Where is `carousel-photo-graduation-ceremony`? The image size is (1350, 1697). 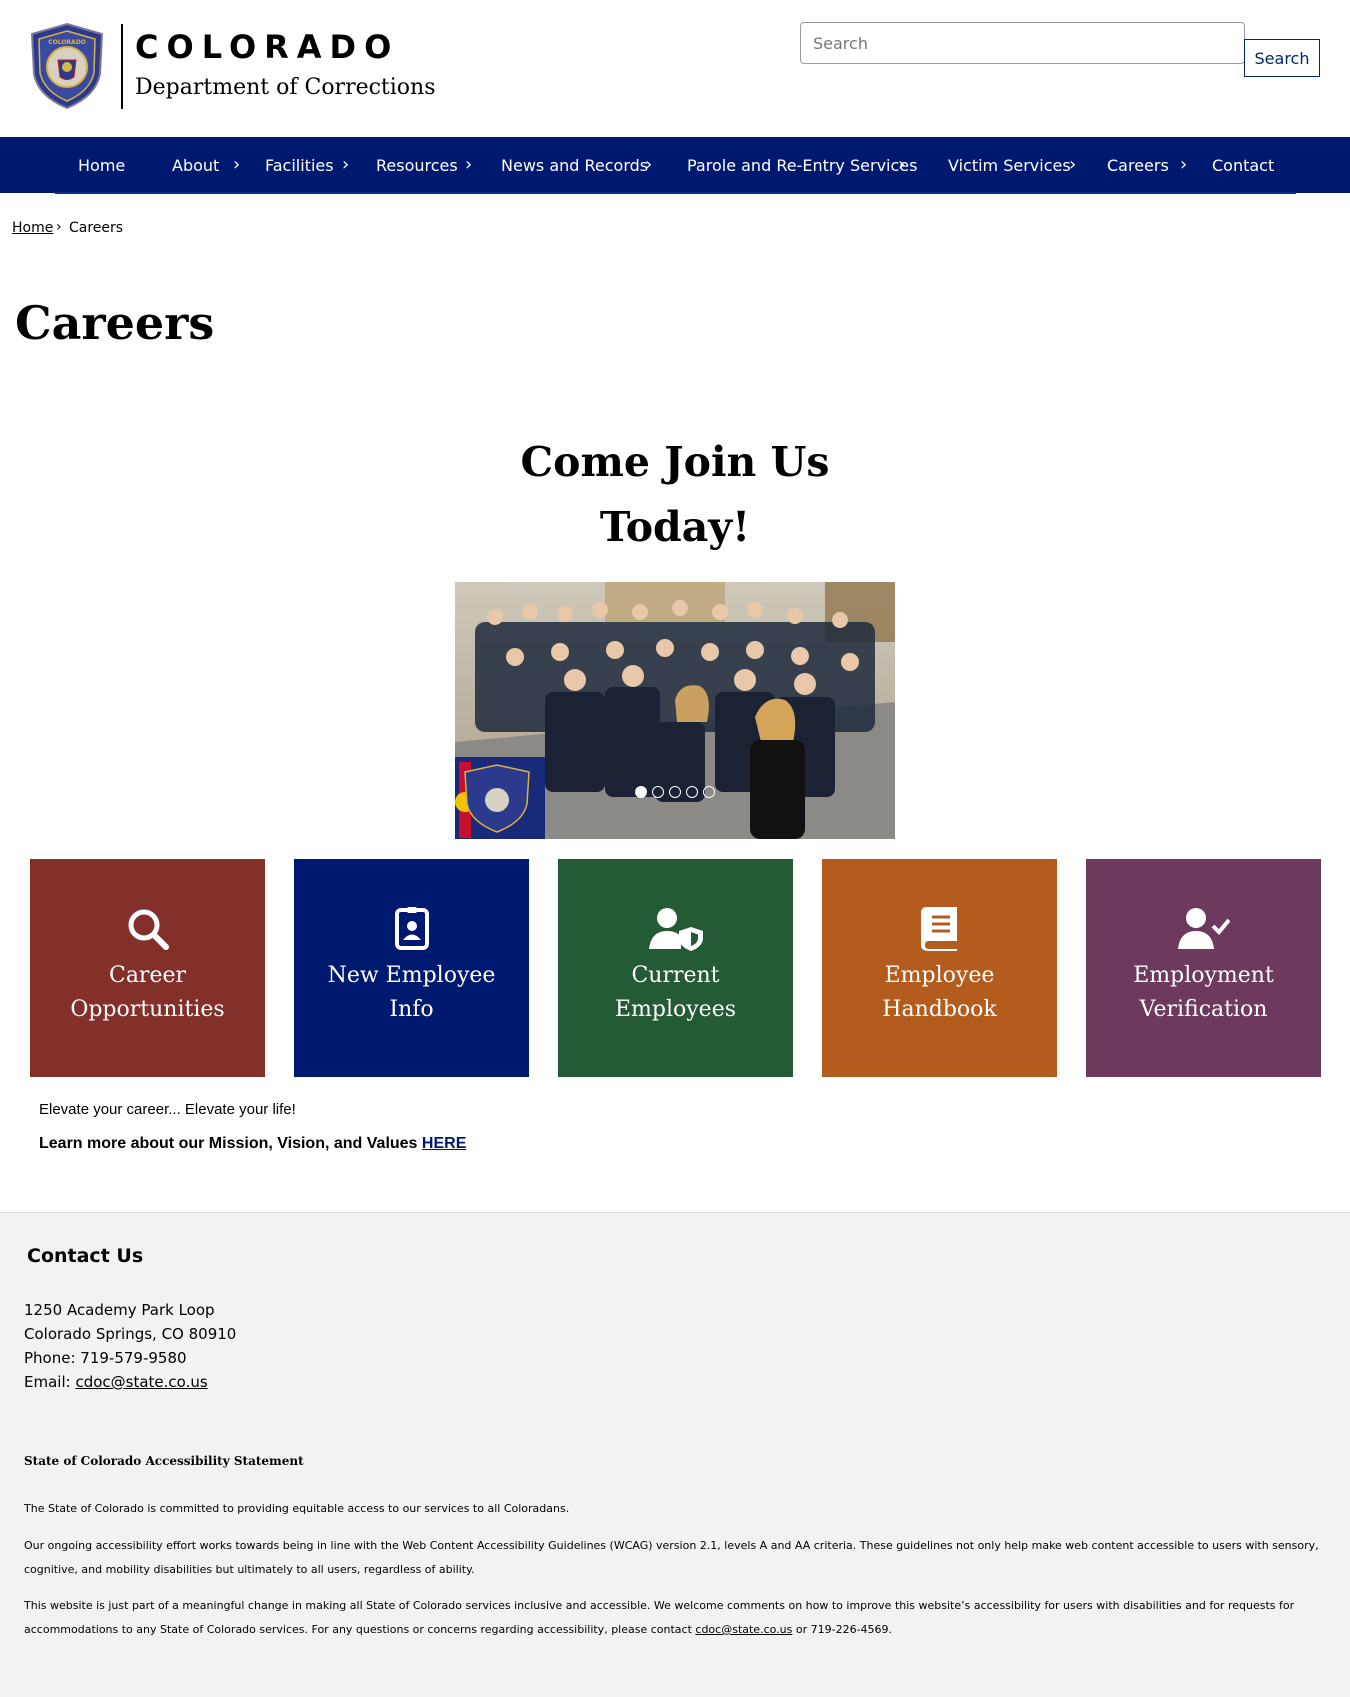 carousel-photo-graduation-ceremony is located at coordinates (675, 710).